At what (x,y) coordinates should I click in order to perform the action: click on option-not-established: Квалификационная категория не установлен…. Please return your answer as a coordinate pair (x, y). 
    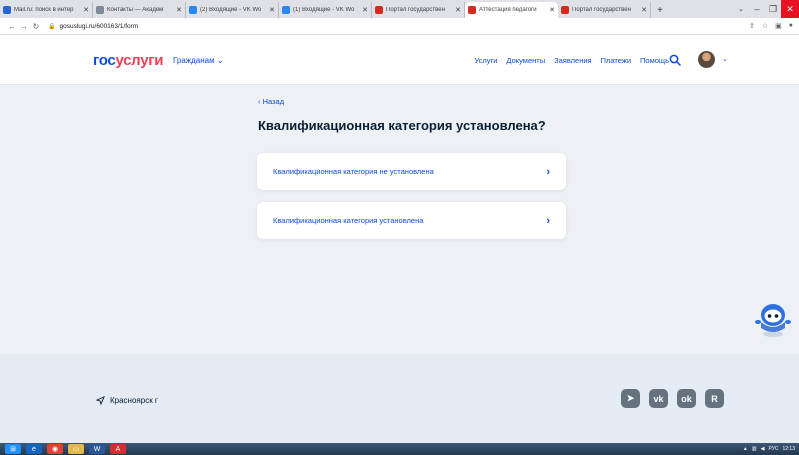
    Looking at the image, I should click on (411, 171).